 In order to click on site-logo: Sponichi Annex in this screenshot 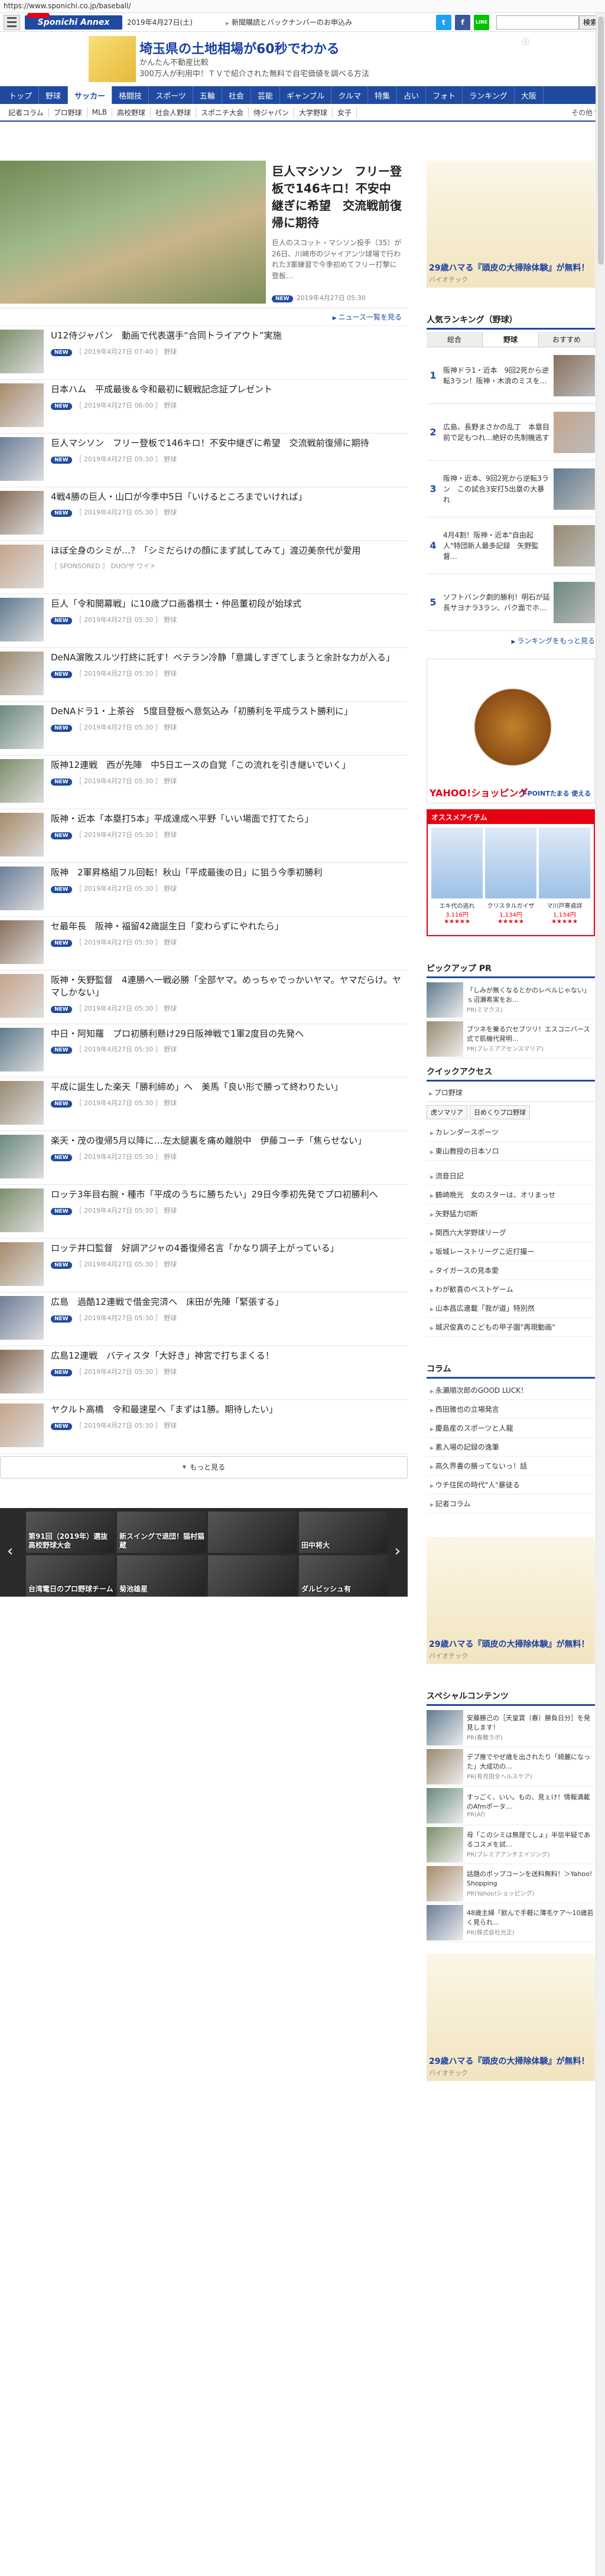, I will do `click(73, 21)`.